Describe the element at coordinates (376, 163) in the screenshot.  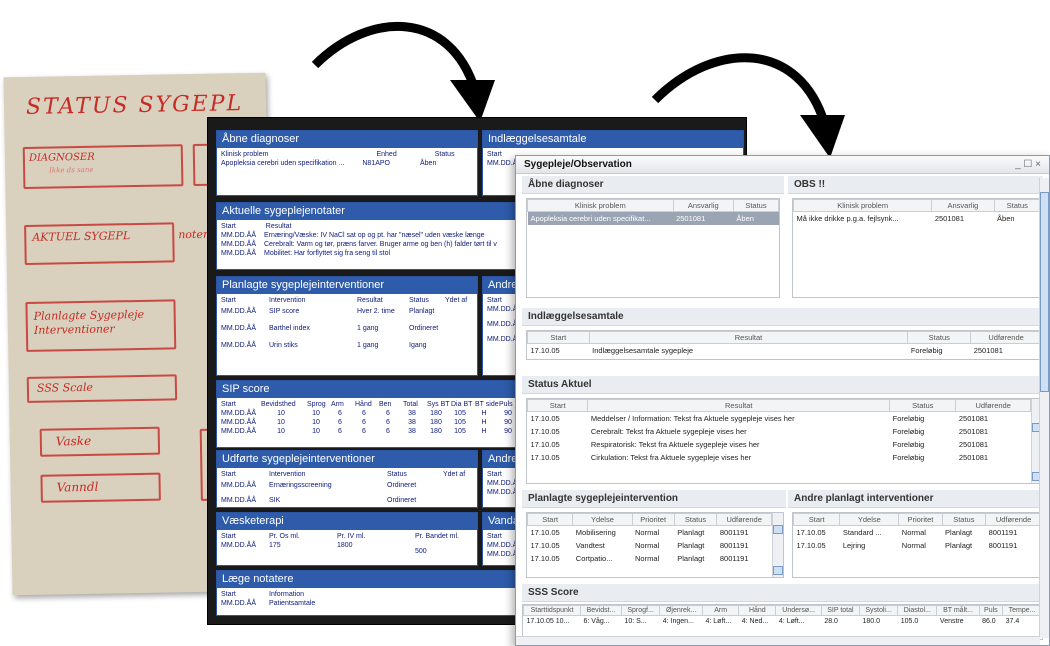
I see `cell: N81APO` at that location.